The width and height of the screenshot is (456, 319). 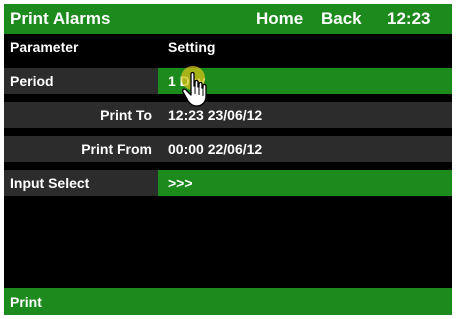 What do you see at coordinates (228, 81) in the screenshot?
I see `period-row: Period 1 Day` at bounding box center [228, 81].